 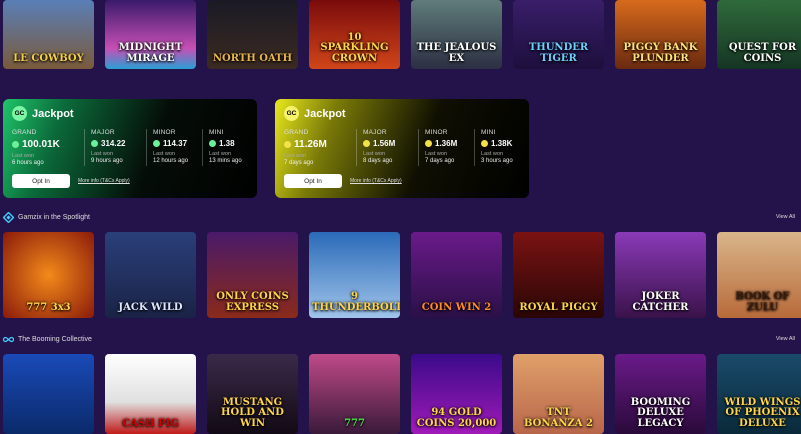 What do you see at coordinates (660, 394) in the screenshot?
I see `booming-game-tile: BOOMING DELUXE LEGACY` at bounding box center [660, 394].